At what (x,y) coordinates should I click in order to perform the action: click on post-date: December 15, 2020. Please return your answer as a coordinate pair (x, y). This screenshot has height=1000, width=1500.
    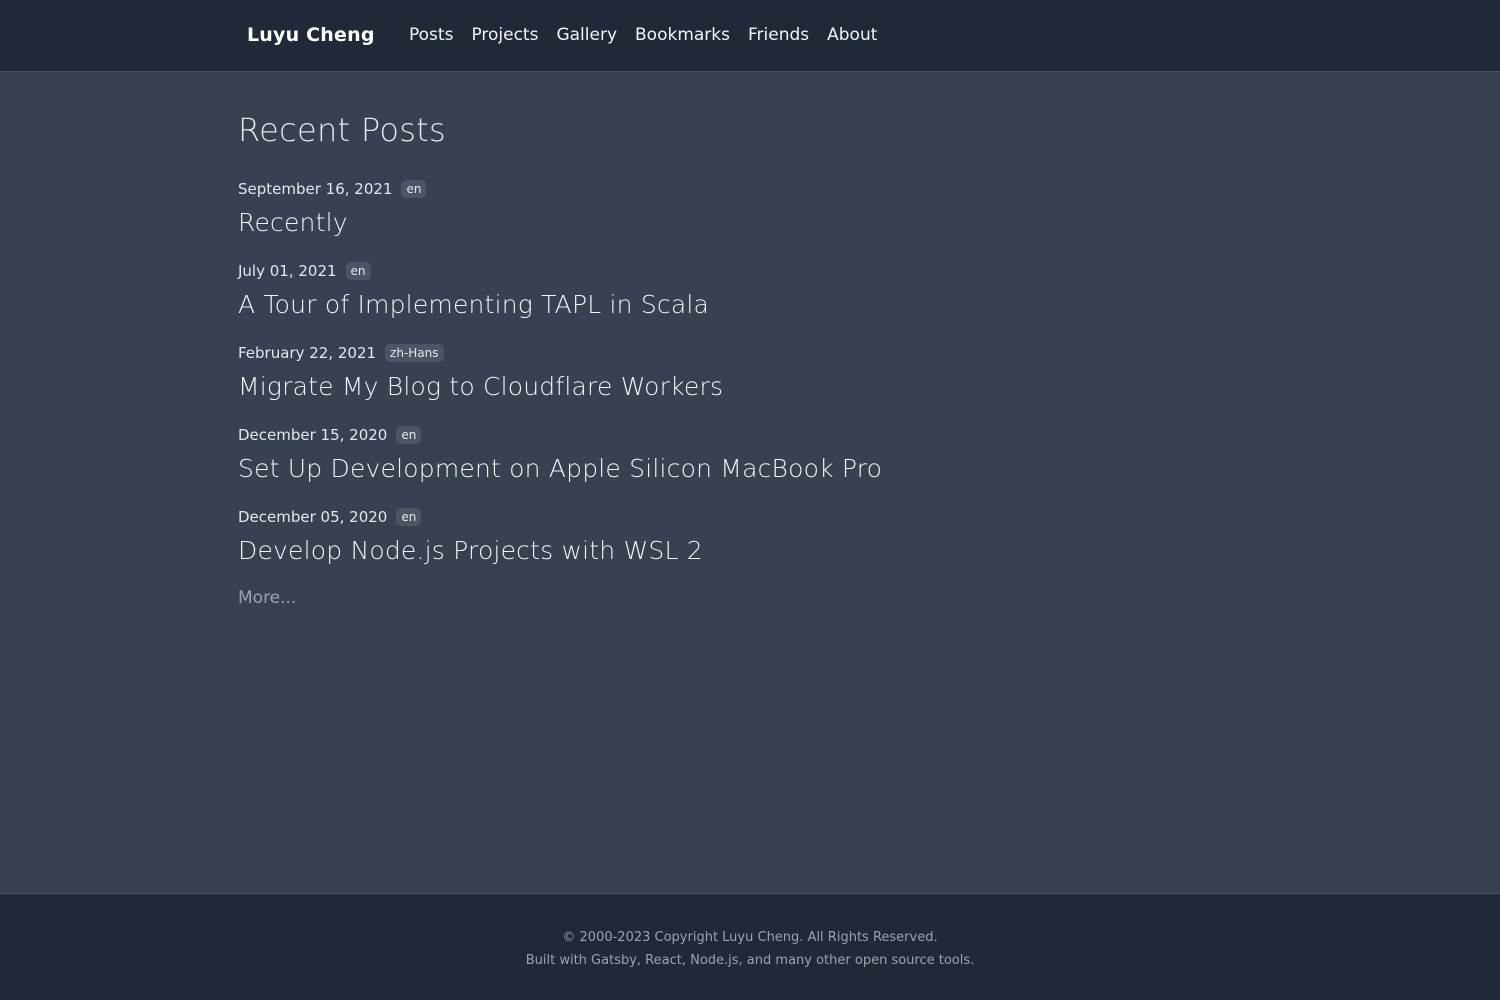
    Looking at the image, I should click on (313, 435).